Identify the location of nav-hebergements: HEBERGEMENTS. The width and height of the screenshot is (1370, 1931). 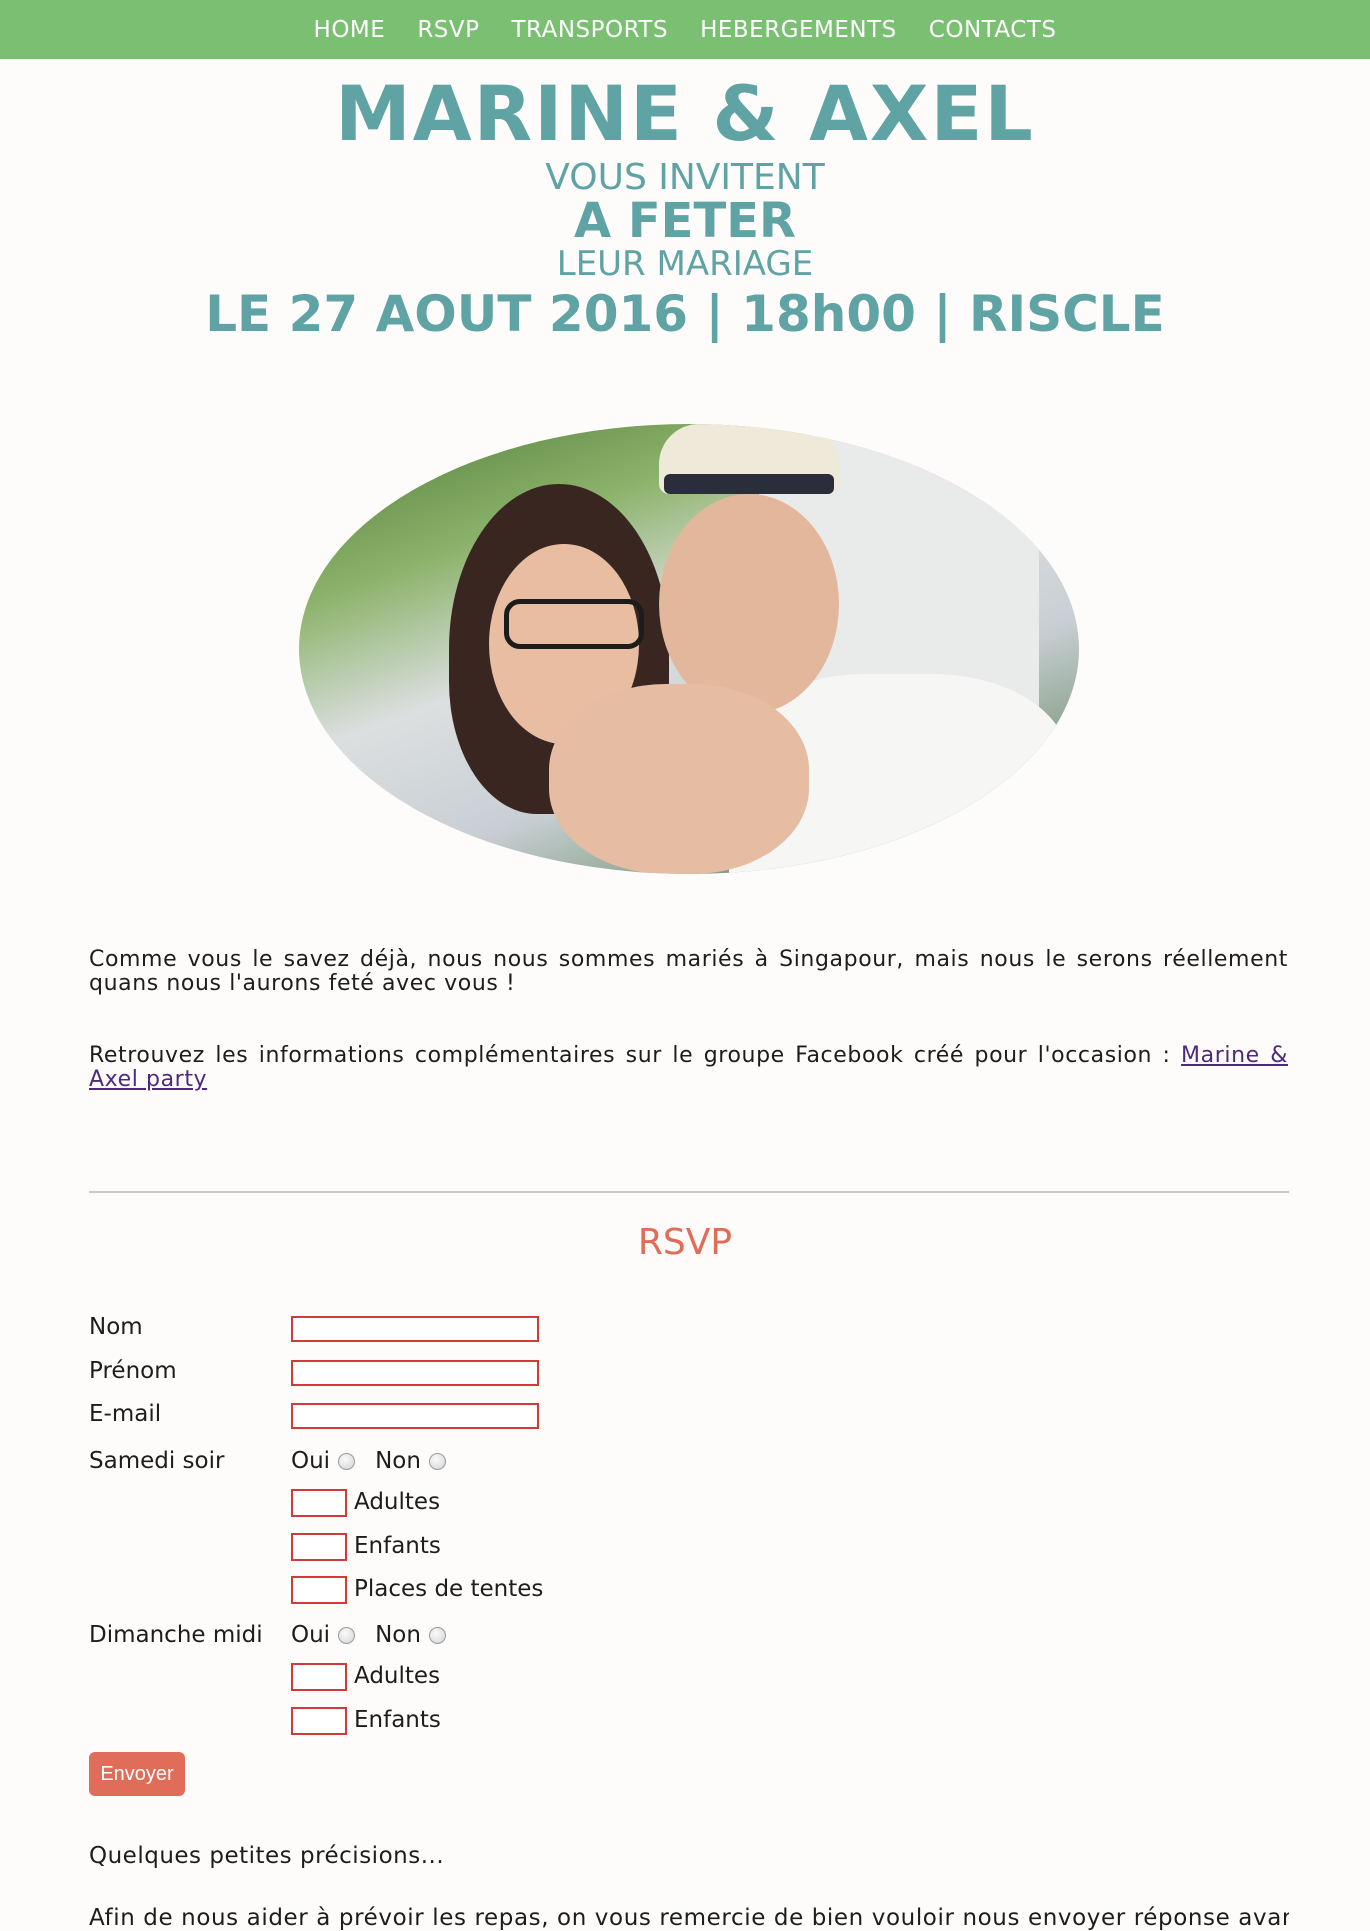
(798, 30).